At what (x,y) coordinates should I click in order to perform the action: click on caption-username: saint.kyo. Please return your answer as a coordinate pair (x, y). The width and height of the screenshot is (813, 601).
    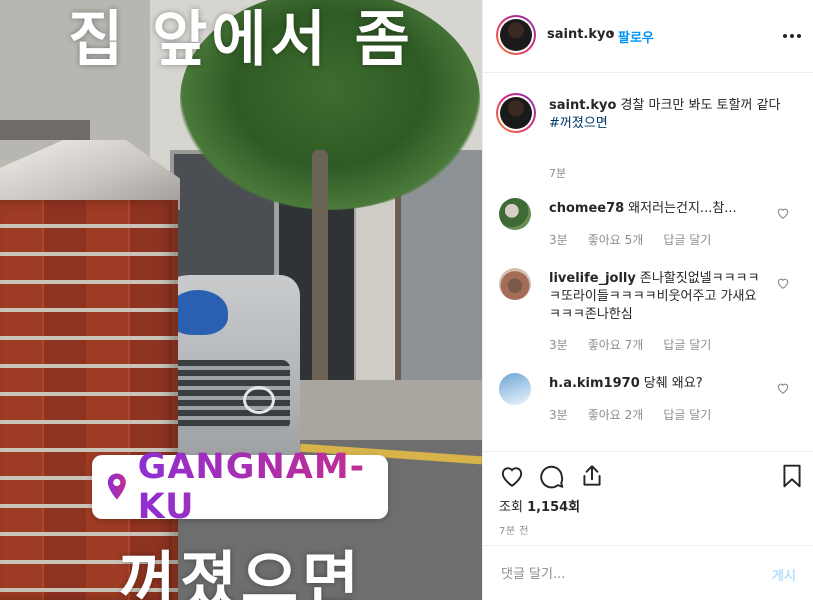
    Looking at the image, I should click on (582, 105).